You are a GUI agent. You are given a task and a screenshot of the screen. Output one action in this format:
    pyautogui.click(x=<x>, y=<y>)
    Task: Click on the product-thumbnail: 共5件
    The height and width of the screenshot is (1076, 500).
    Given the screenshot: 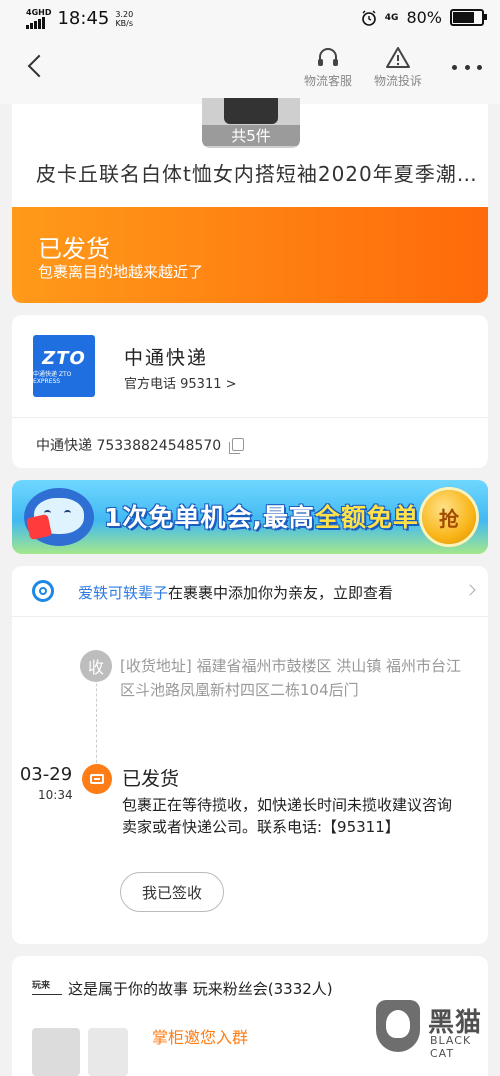 What is the action you would take?
    pyautogui.click(x=251, y=123)
    